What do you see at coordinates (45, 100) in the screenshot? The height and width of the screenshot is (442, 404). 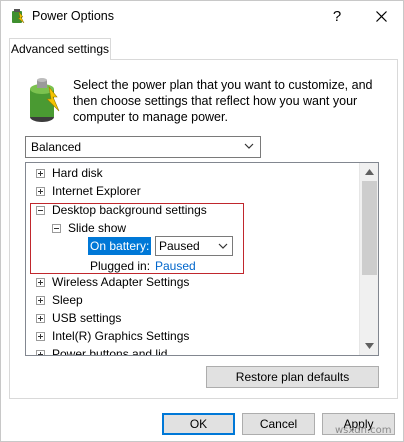 I see `battery-plan-icon` at bounding box center [45, 100].